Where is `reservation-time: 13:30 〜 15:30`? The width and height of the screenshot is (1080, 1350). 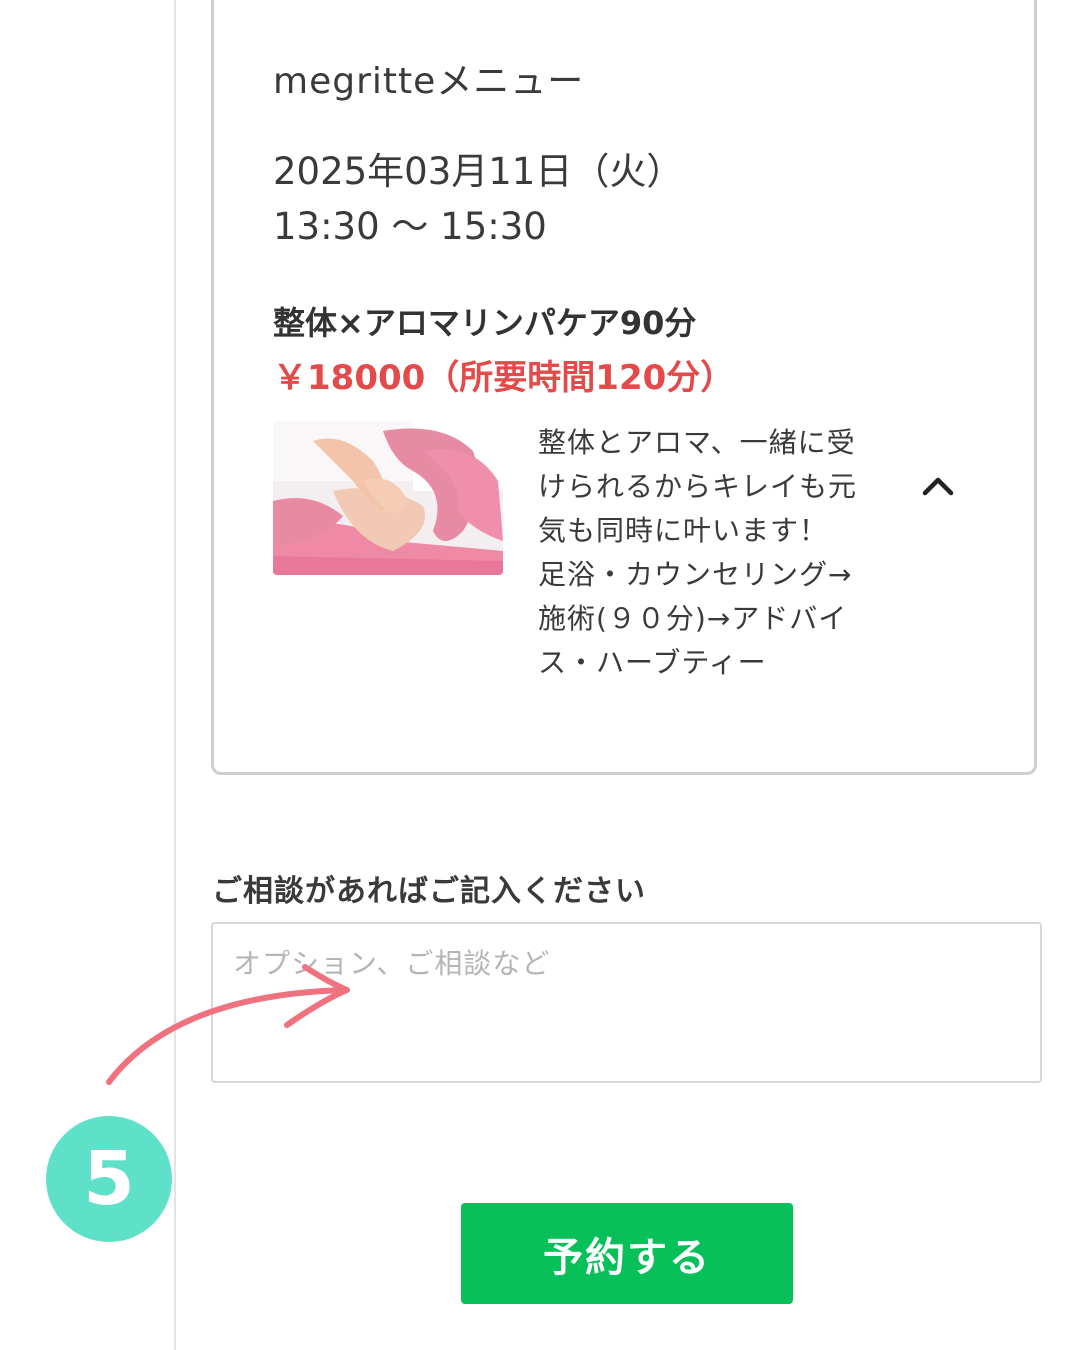 reservation-time: 13:30 〜 15:30 is located at coordinates (410, 226).